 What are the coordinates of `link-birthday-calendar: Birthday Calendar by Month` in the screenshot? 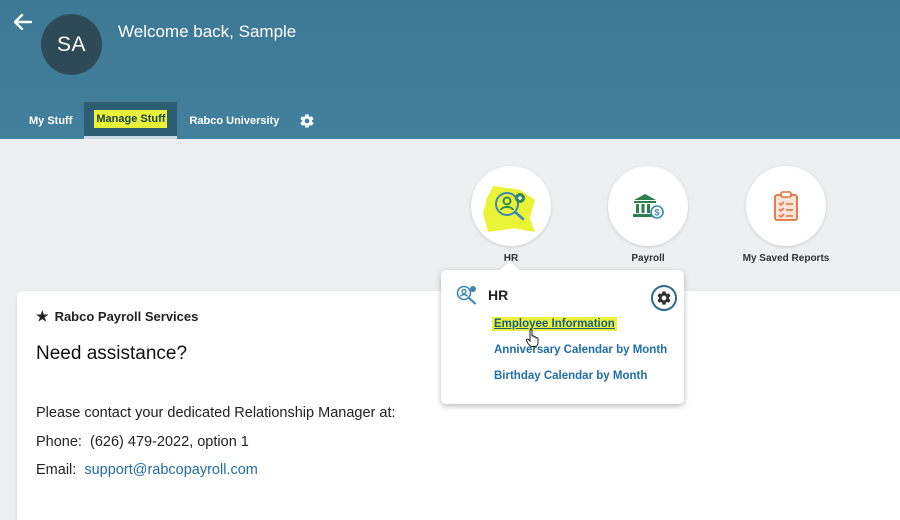 It's located at (570, 376).